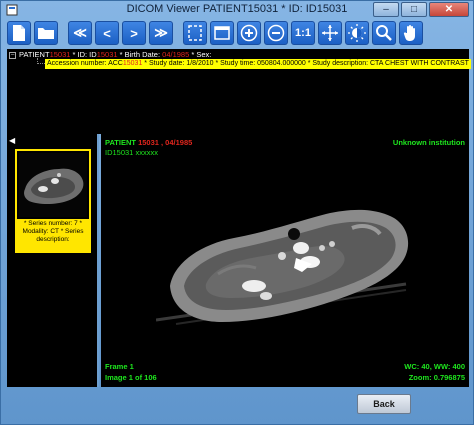 The image size is (474, 425). Describe the element at coordinates (357, 33) in the screenshot. I see `contrast-icon` at that location.